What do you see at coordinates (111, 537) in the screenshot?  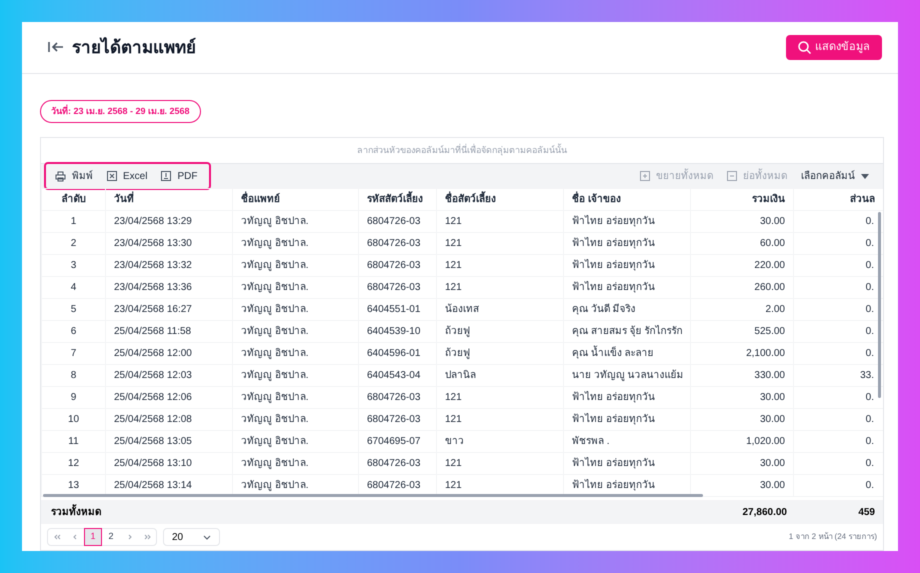 I see `page-button: 2` at bounding box center [111, 537].